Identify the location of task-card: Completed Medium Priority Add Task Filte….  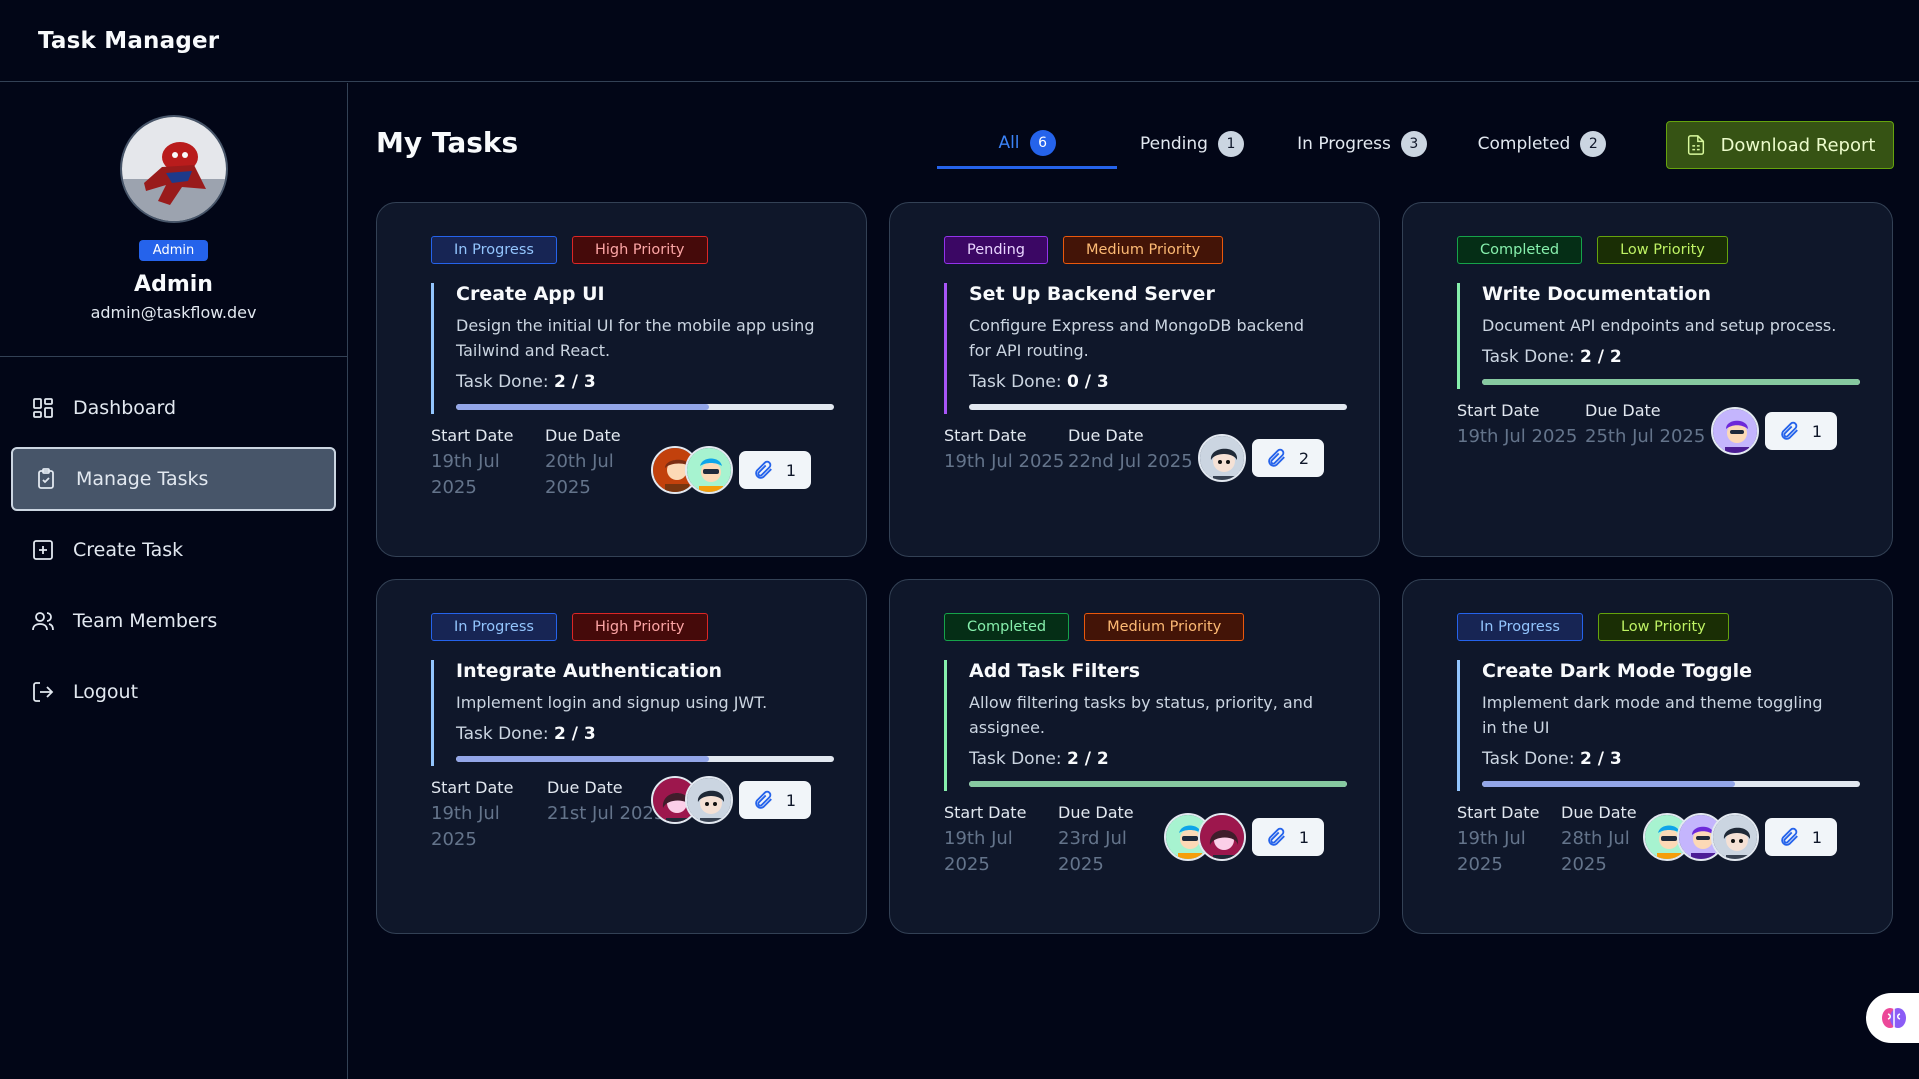
(1134, 756).